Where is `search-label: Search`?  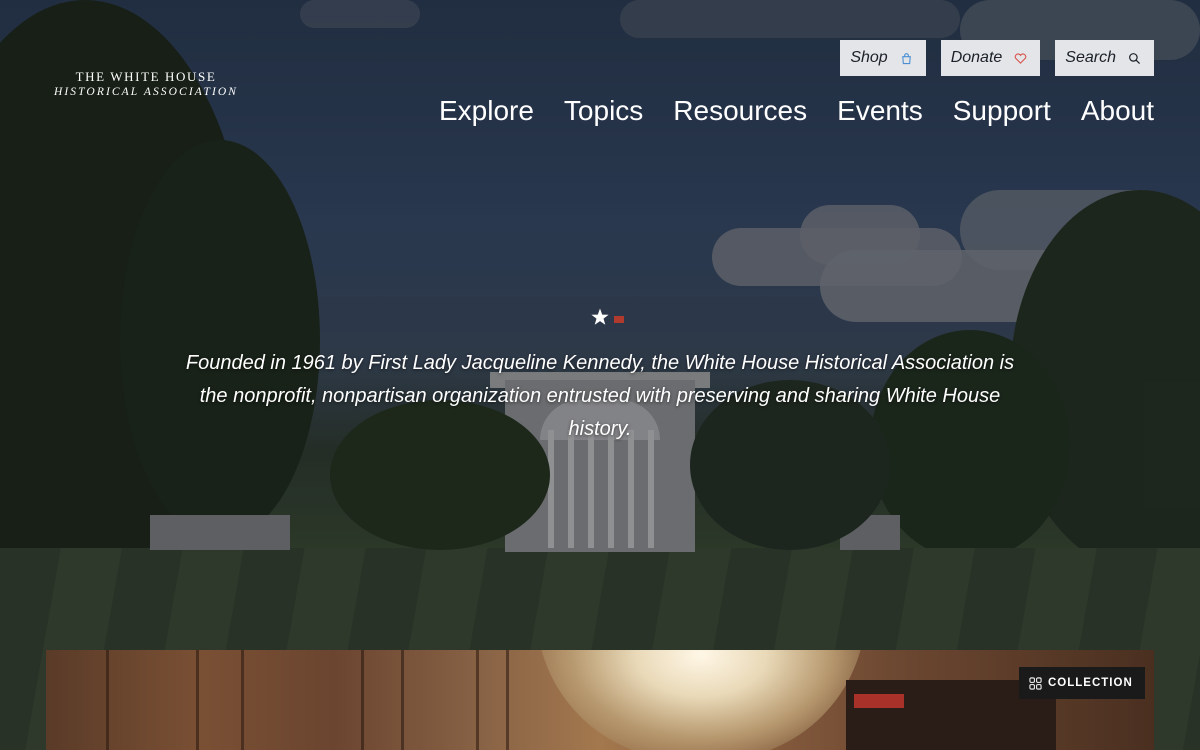
search-label: Search is located at coordinates (1090, 57).